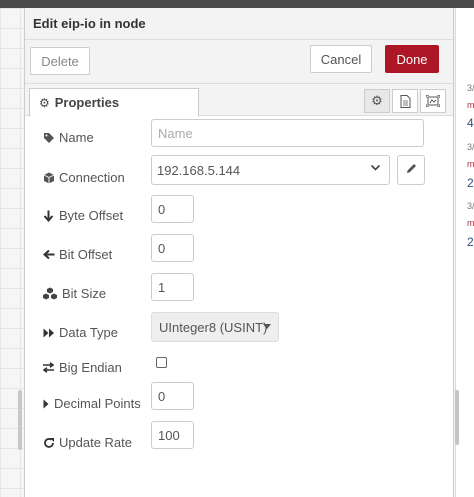 This screenshot has height=497, width=474. I want to click on settings-tab-gear-icon: ⚙, so click(377, 101).